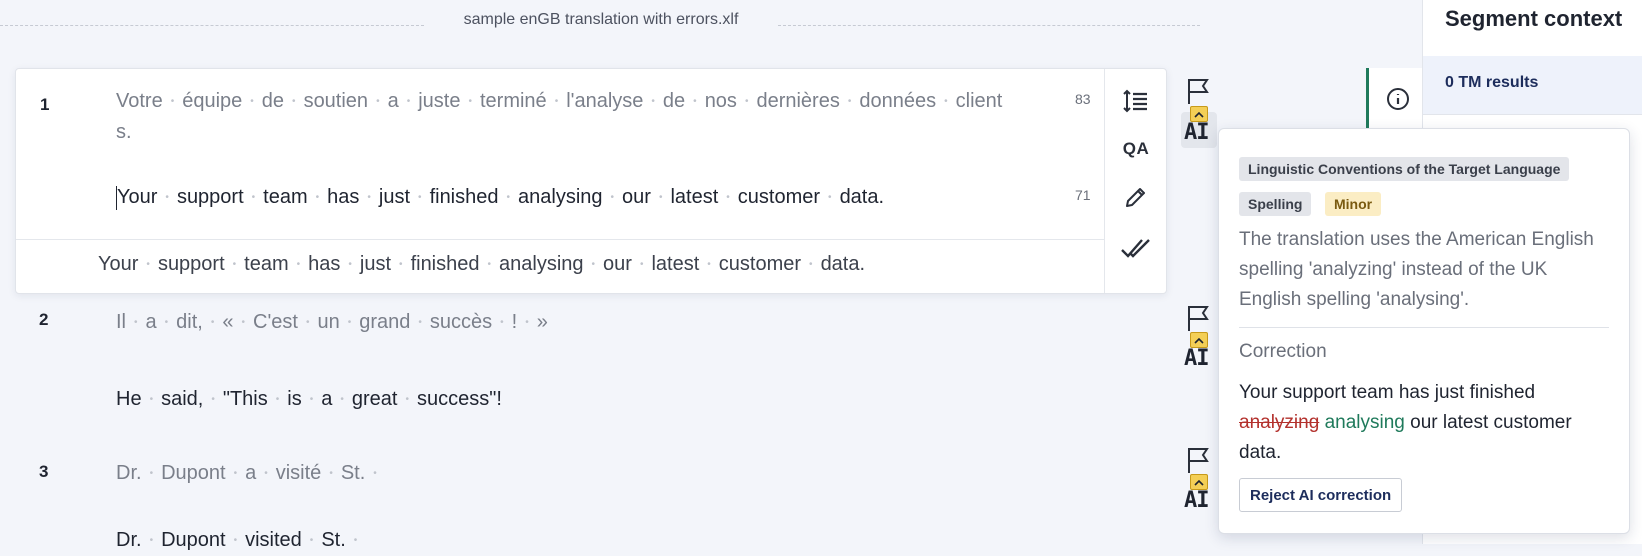  I want to click on tm-results-bar: 0 TM results, so click(1532, 85).